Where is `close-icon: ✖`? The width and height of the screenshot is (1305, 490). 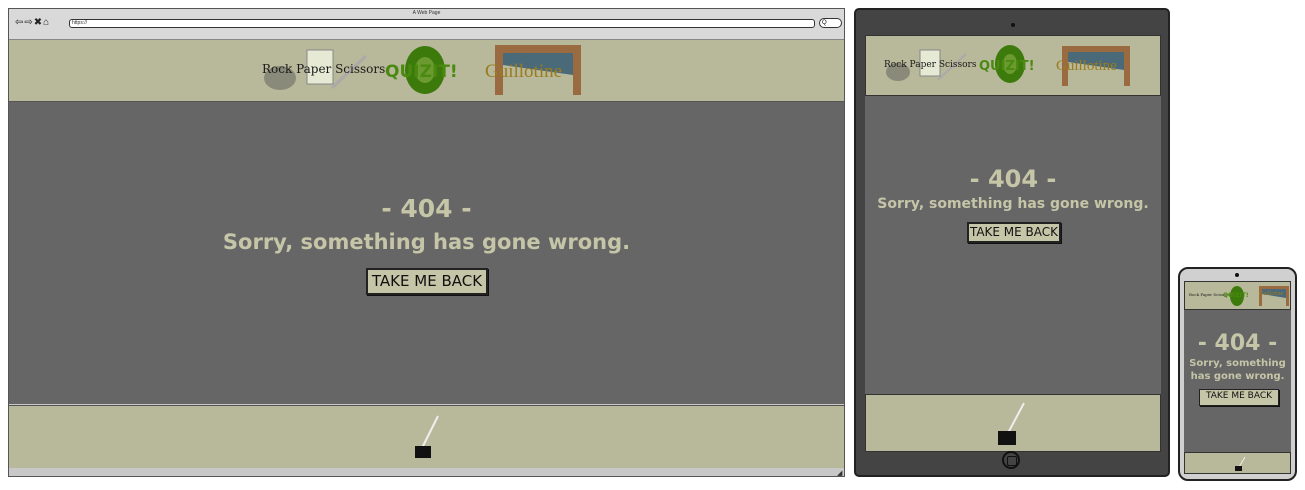
close-icon: ✖ is located at coordinates (38, 22).